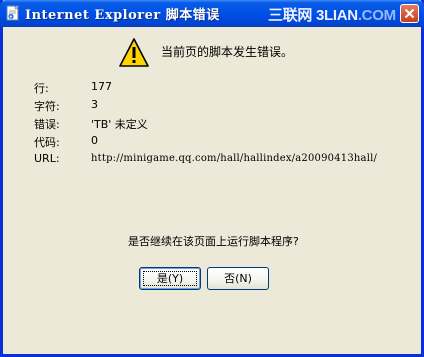  I want to click on code-value: 0, so click(94, 140).